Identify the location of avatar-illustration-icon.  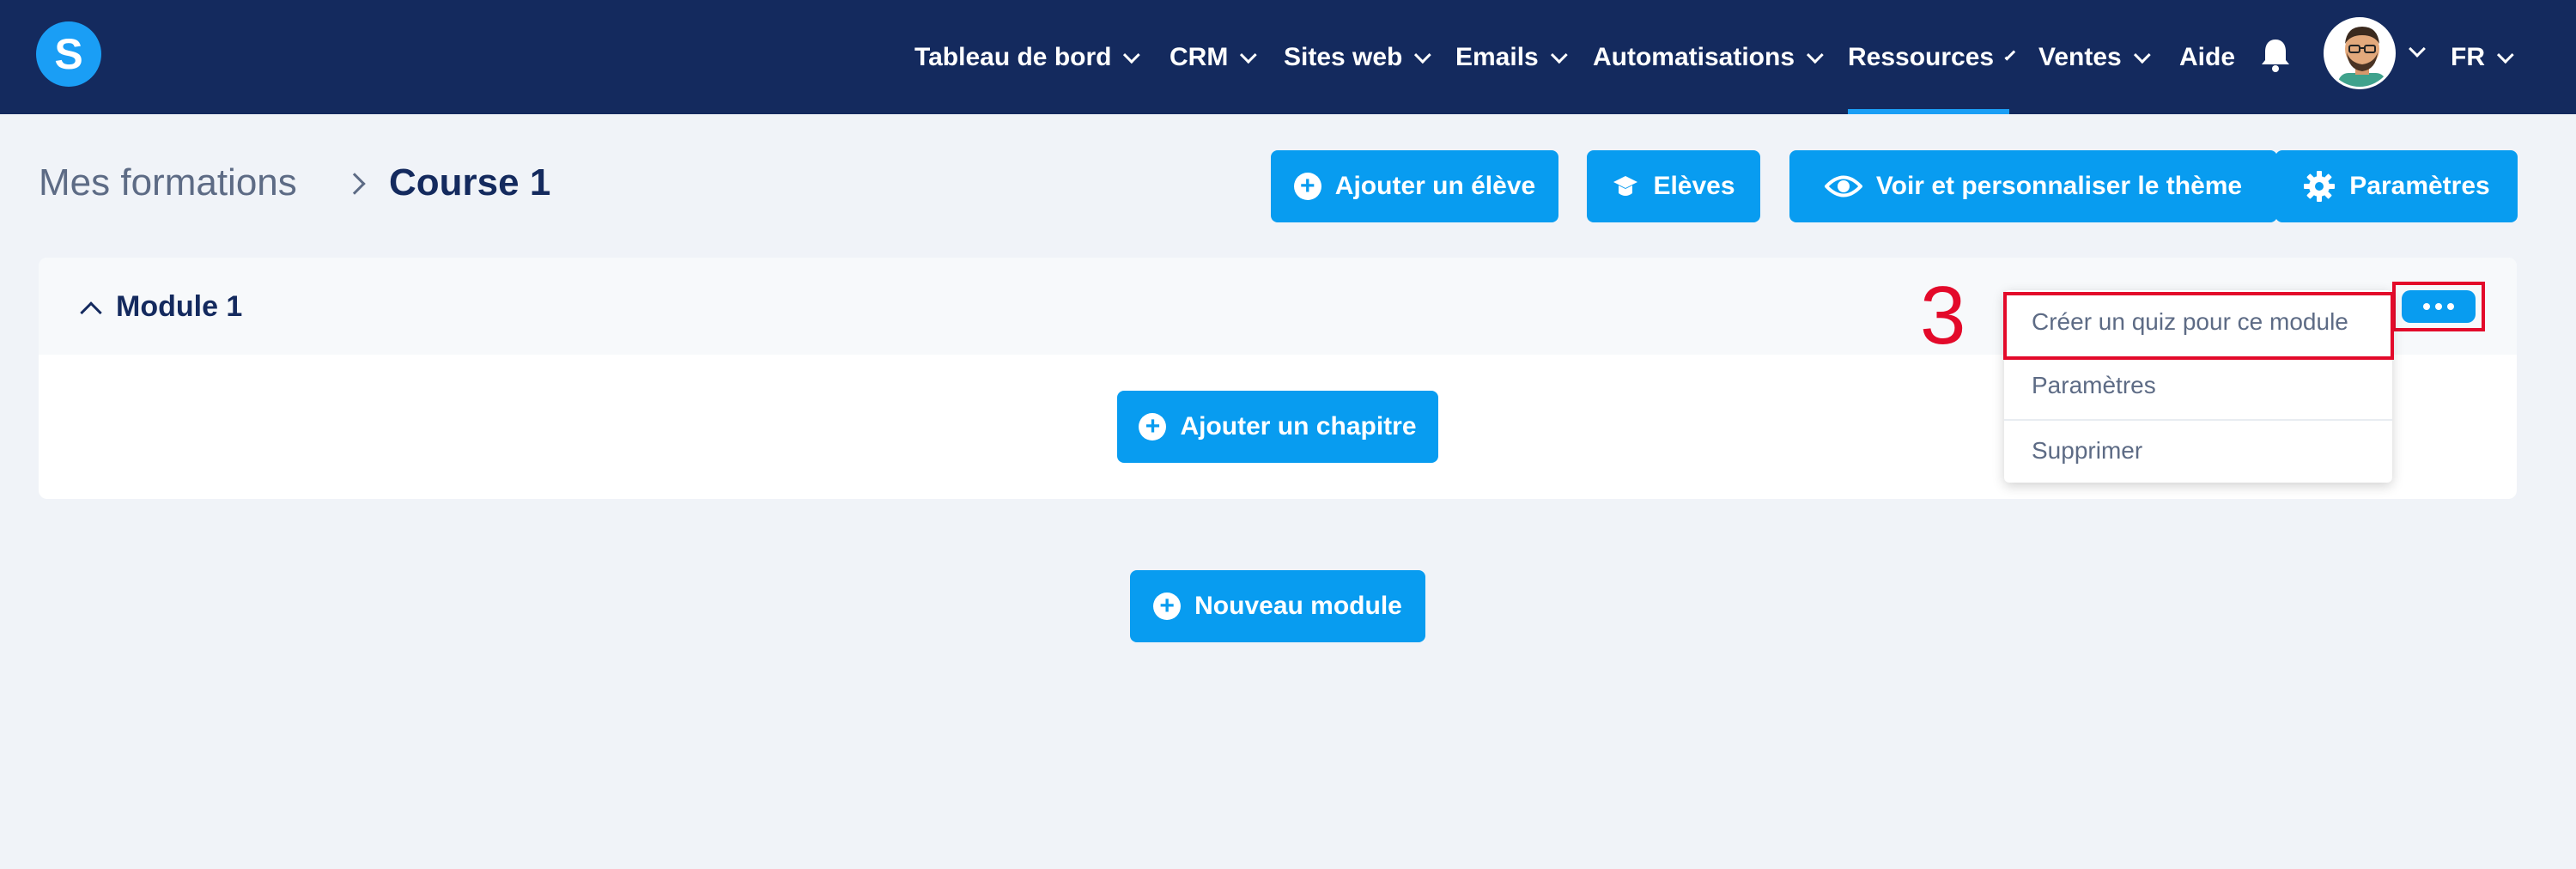
(2360, 54).